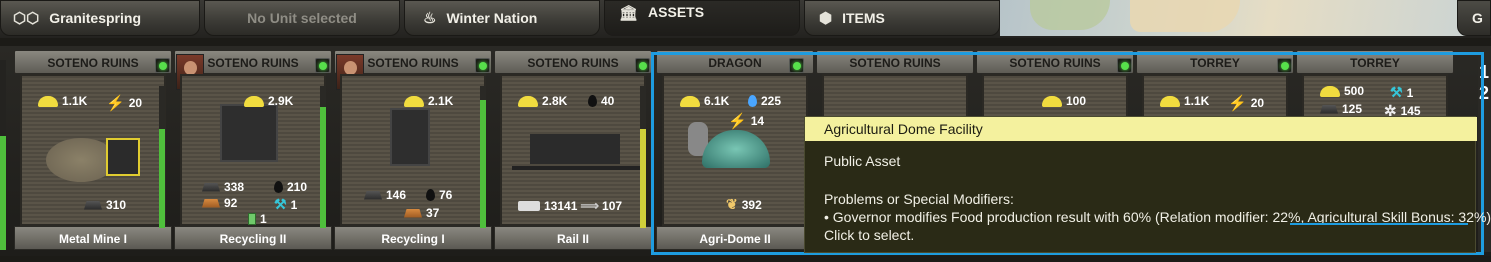 This screenshot has height=262, width=1491. Describe the element at coordinates (93, 150) in the screenshot. I see `asset-card: SOTENO RUINS 1.1K ⚡ 20 310 Metal Mine I` at that location.